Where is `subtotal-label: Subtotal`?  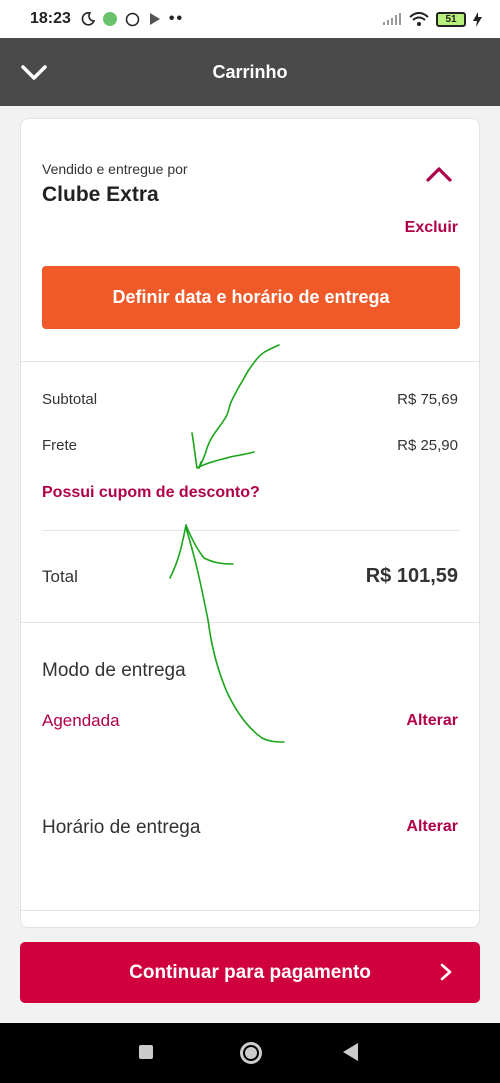 subtotal-label: Subtotal is located at coordinates (70, 399).